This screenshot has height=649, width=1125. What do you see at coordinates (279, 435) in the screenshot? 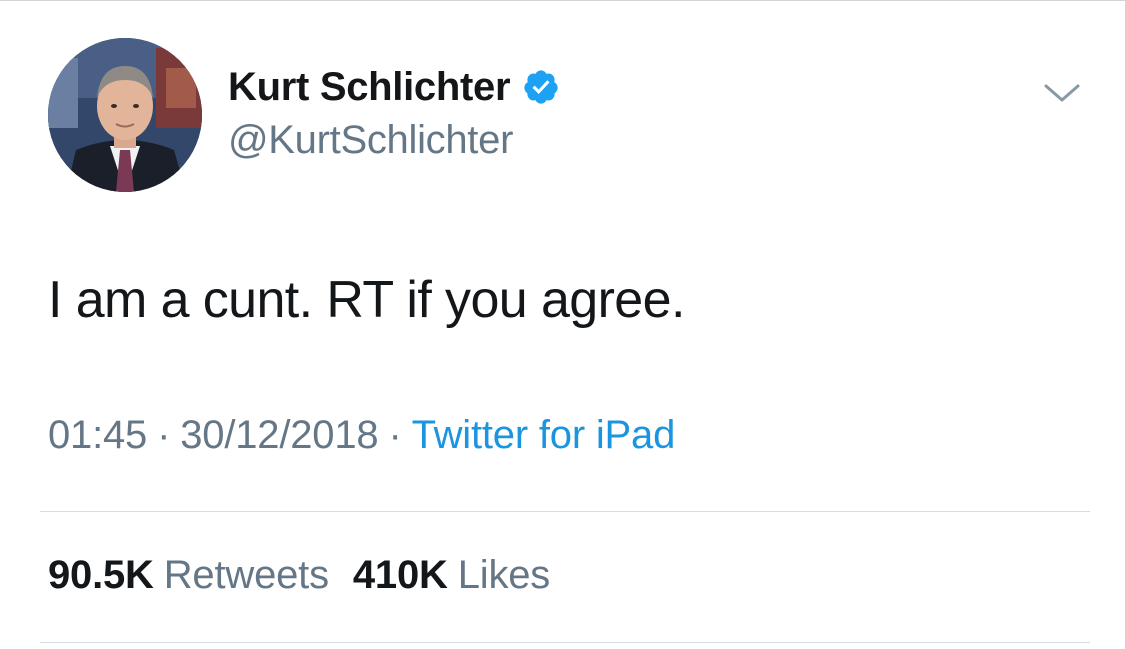
I see `tweet-date: 30/12/2018` at bounding box center [279, 435].